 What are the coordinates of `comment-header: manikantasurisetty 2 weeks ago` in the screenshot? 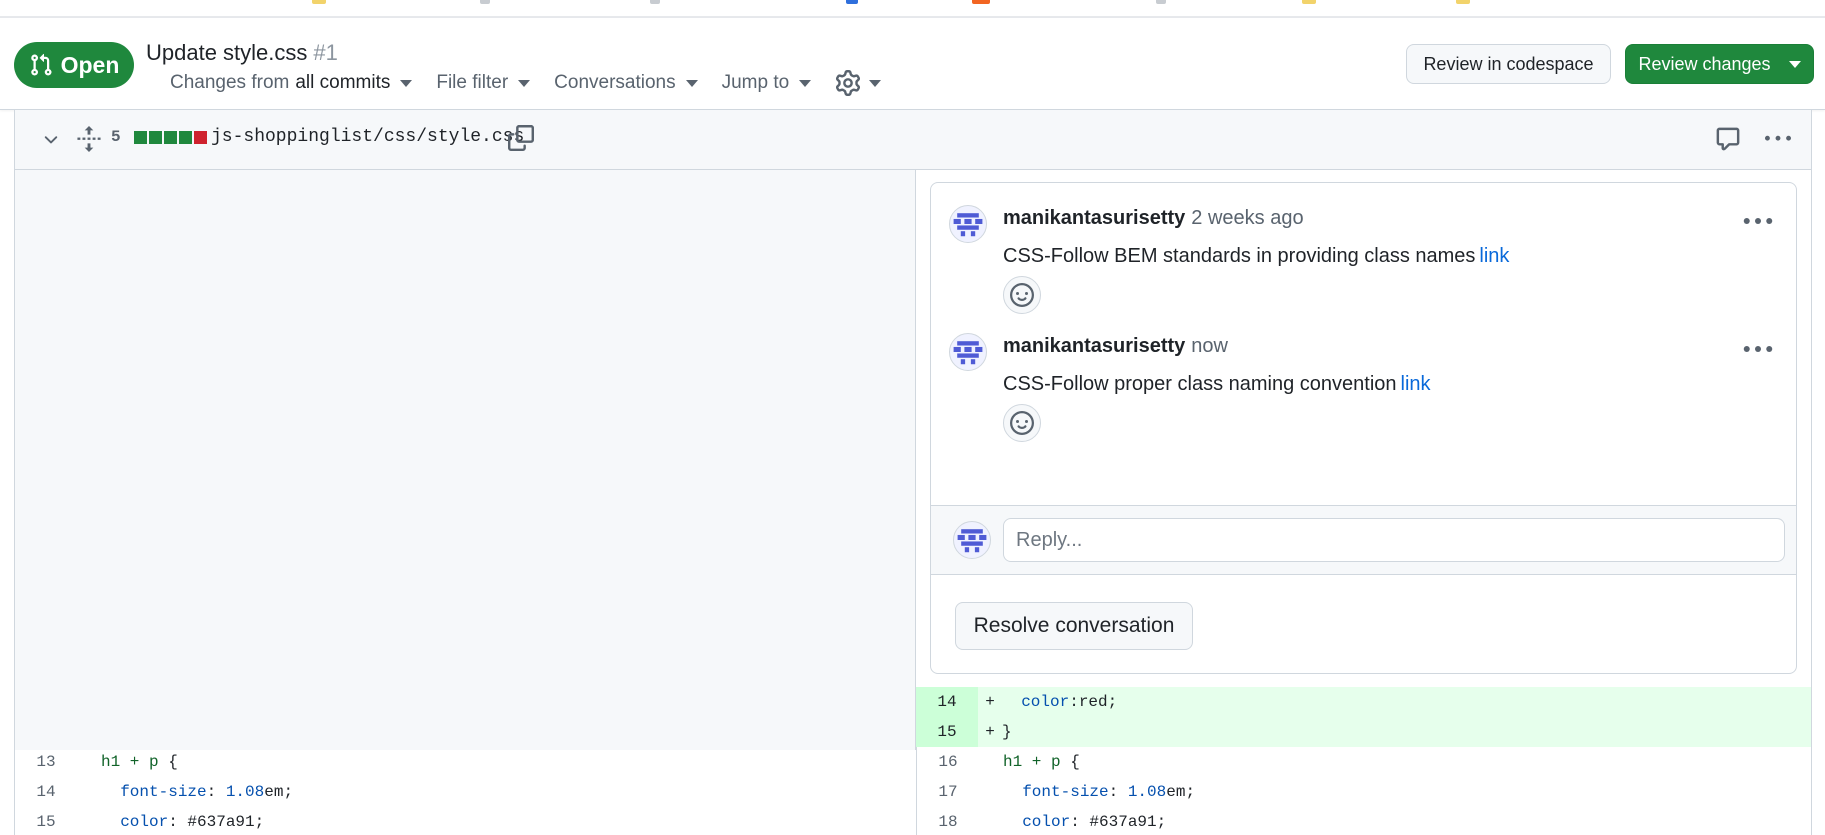 It's located at (1153, 218).